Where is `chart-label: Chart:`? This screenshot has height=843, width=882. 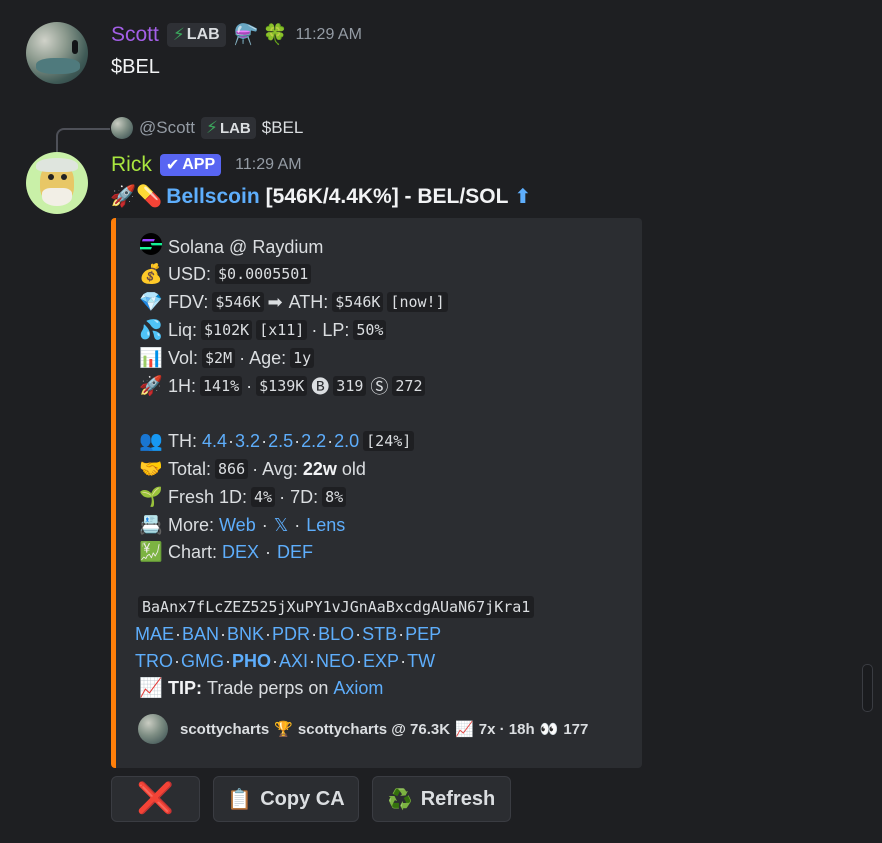 chart-label: Chart: is located at coordinates (193, 551).